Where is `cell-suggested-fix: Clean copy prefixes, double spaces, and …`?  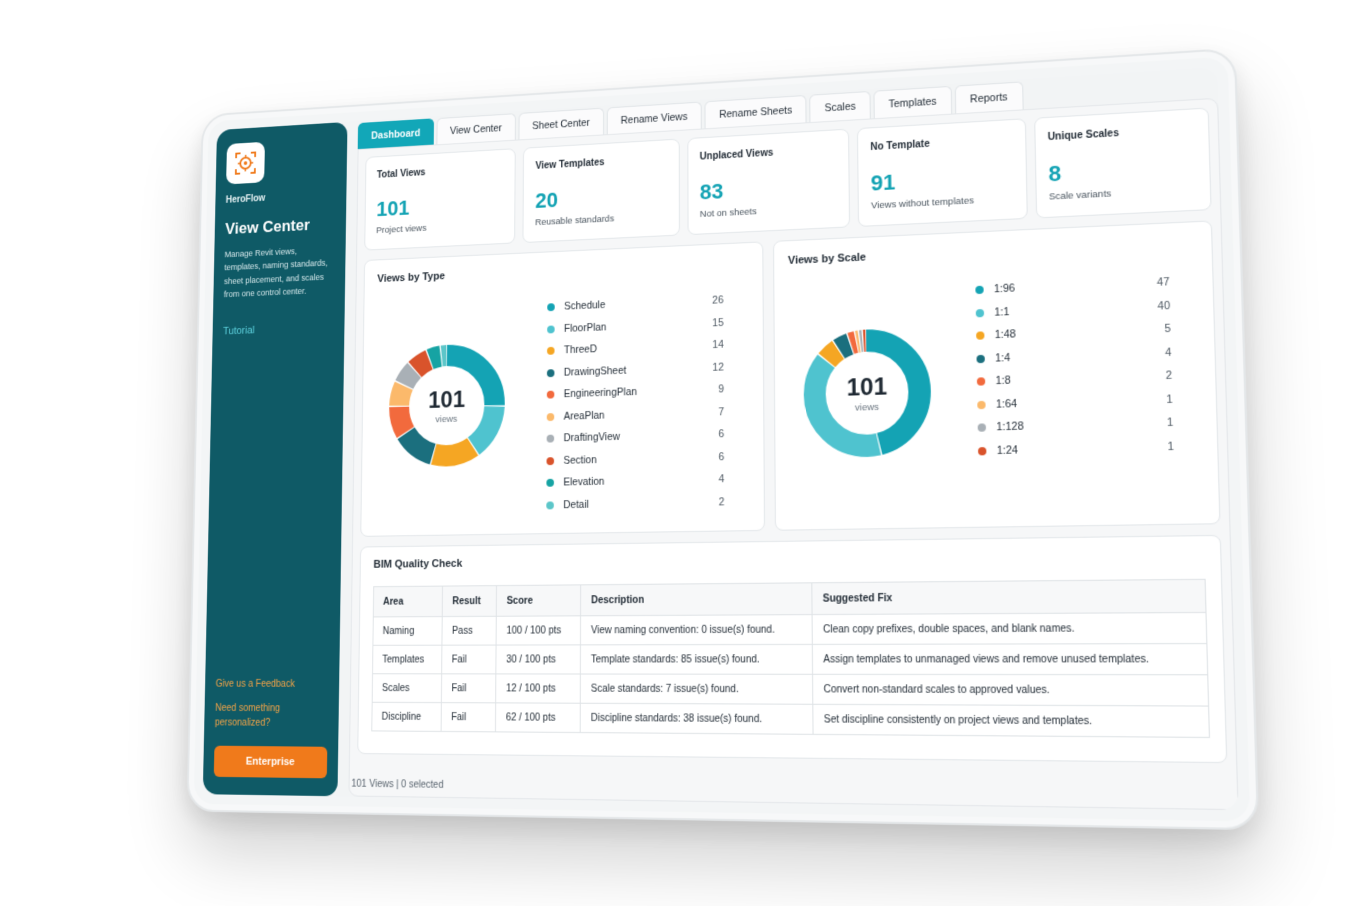
cell-suggested-fix: Clean copy prefixes, double spaces, and … is located at coordinates (1009, 628).